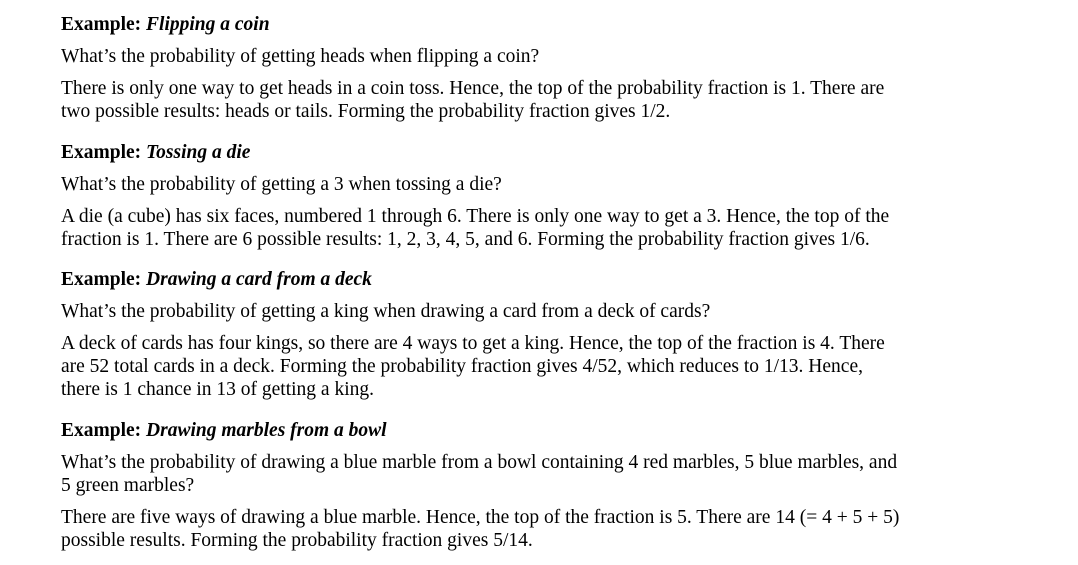 This screenshot has width=1078, height=565. Describe the element at coordinates (259, 279) in the screenshot. I see `example-title: Drawing a card from a deck` at that location.